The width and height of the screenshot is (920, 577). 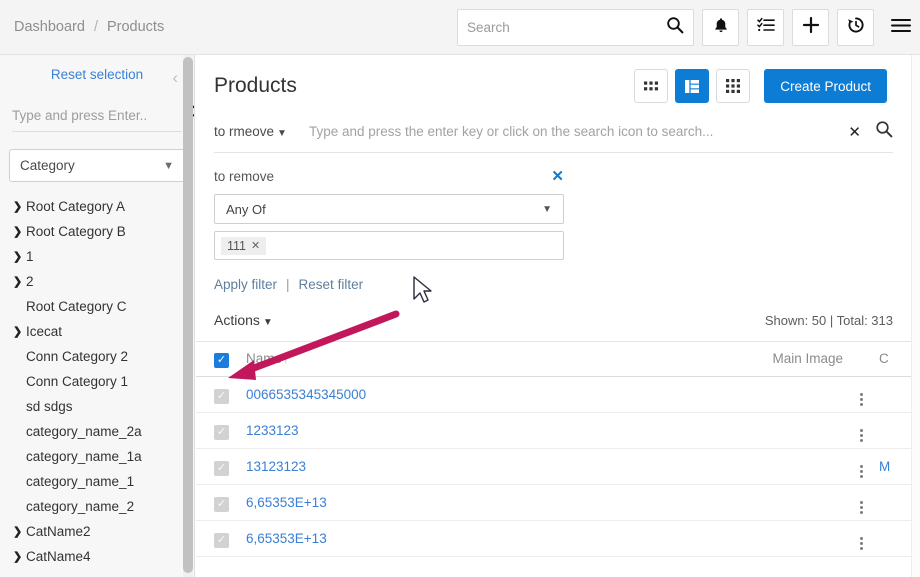 I want to click on category-tree-item: ❯ Icecat, so click(x=97, y=331).